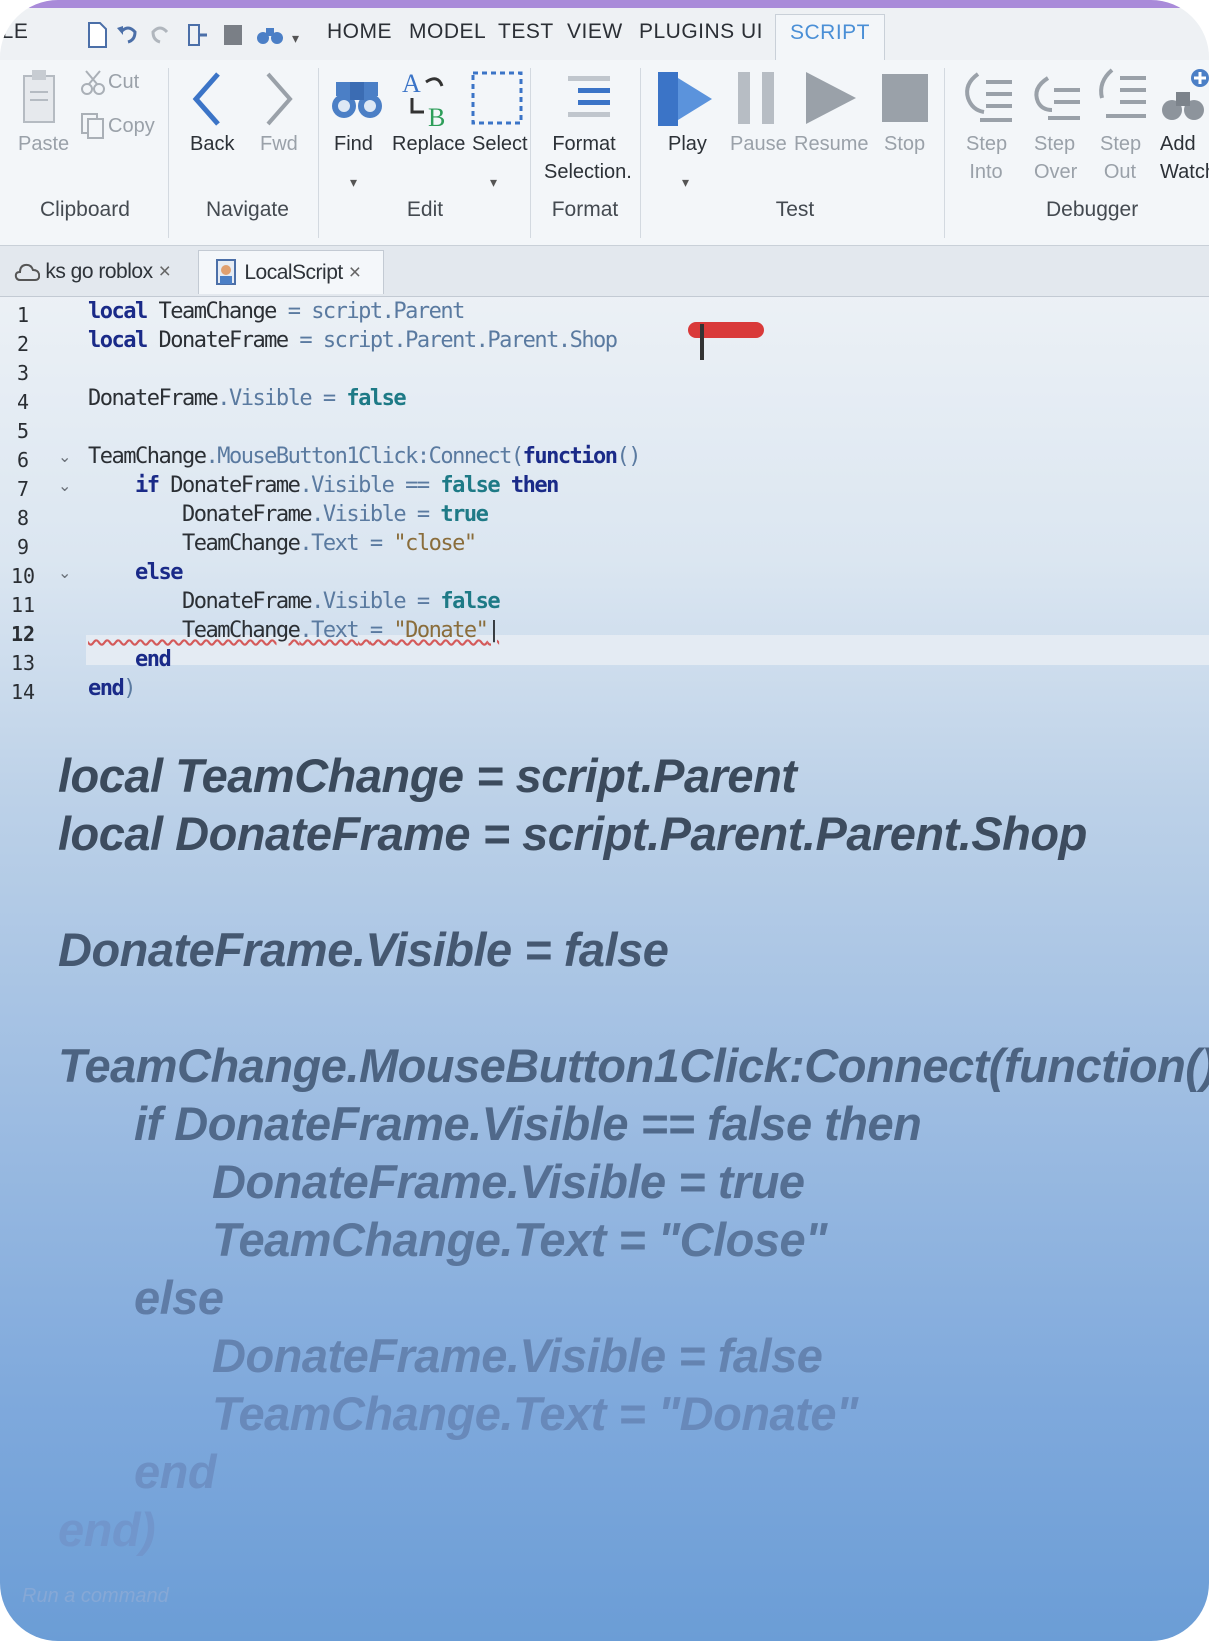 The image size is (1209, 1641). What do you see at coordinates (795, 209) in the screenshot?
I see `test-group-label: Test` at bounding box center [795, 209].